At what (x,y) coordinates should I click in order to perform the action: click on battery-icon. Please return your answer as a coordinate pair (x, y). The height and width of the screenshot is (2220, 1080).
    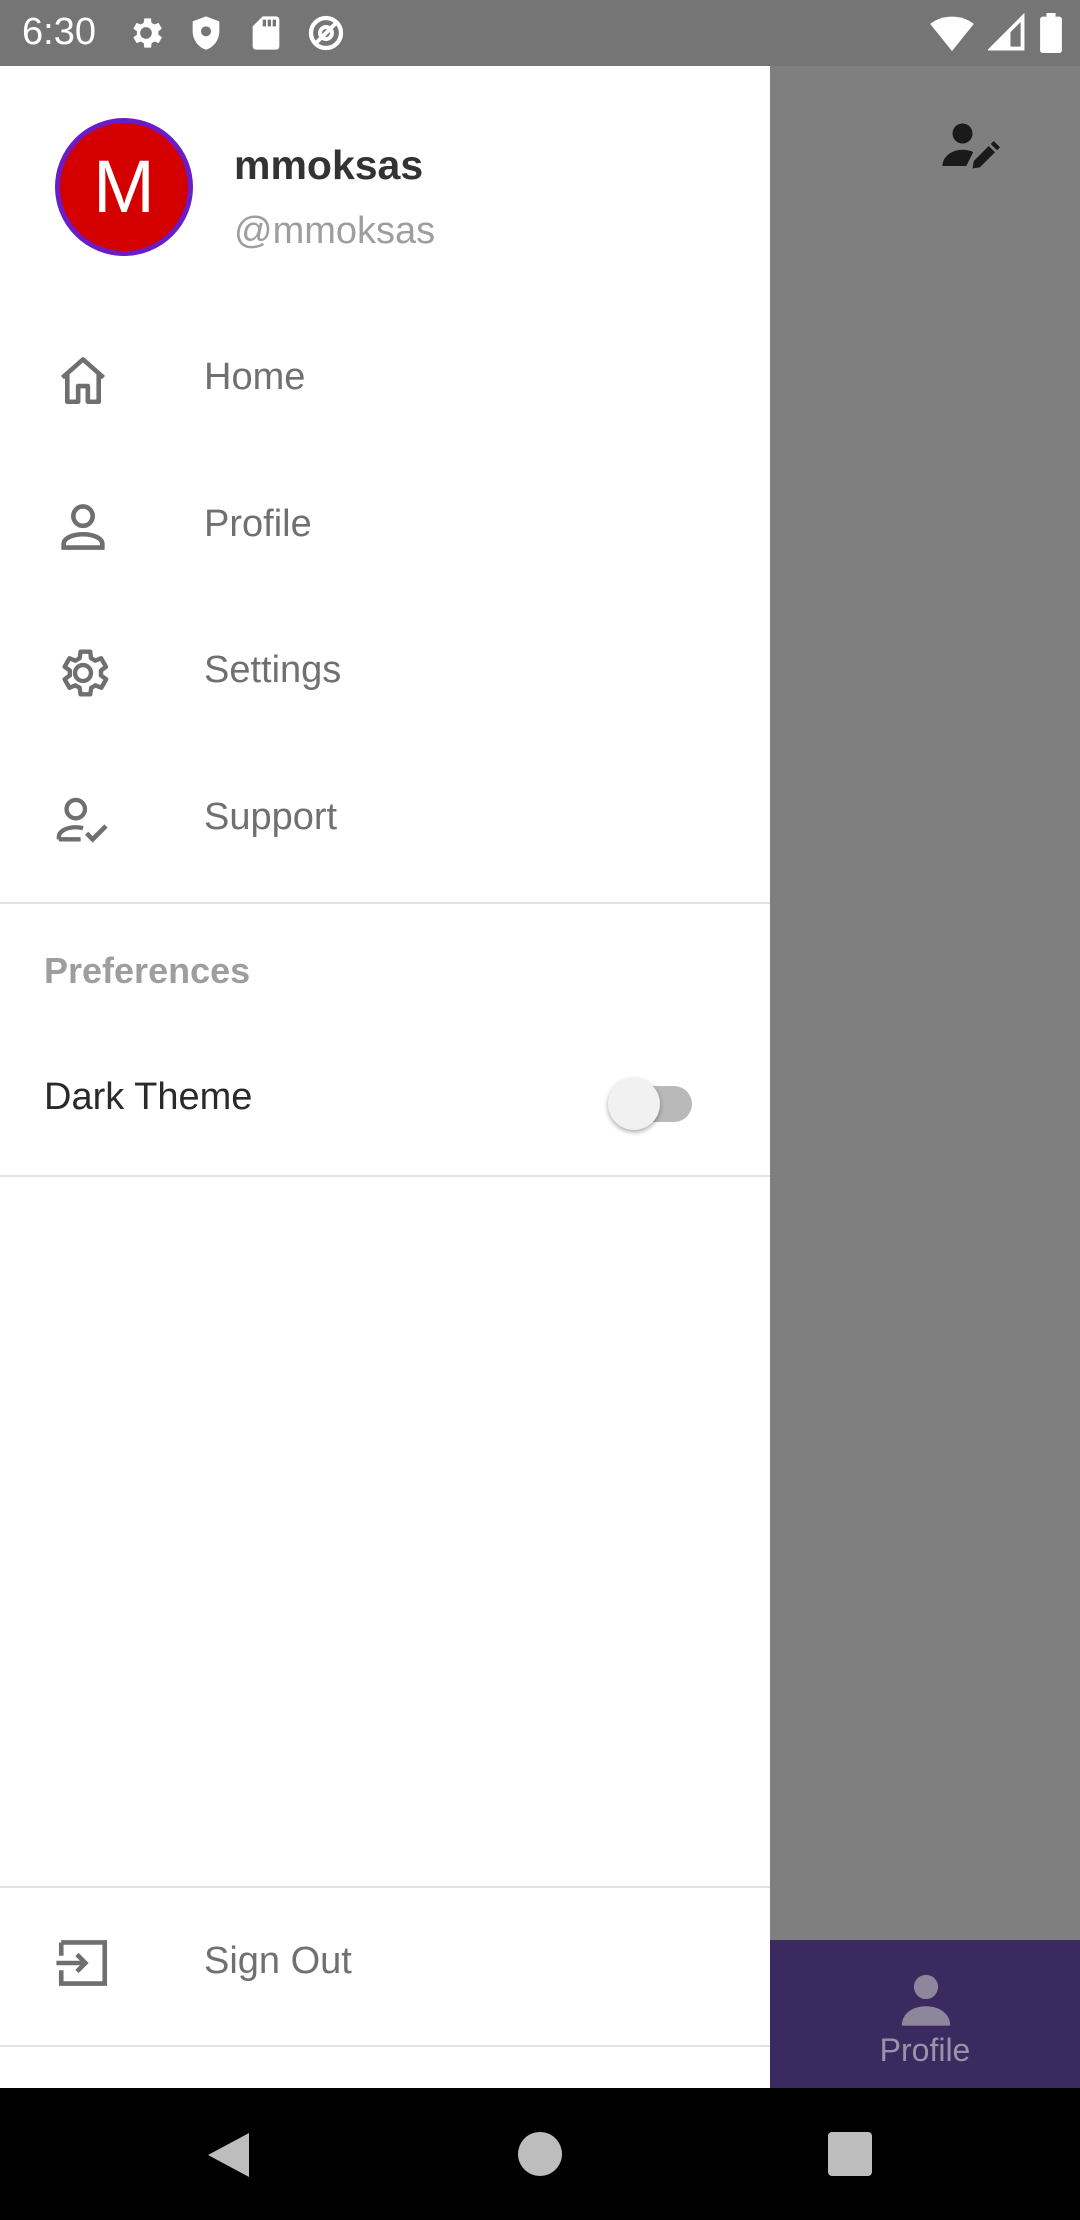
    Looking at the image, I should click on (1051, 35).